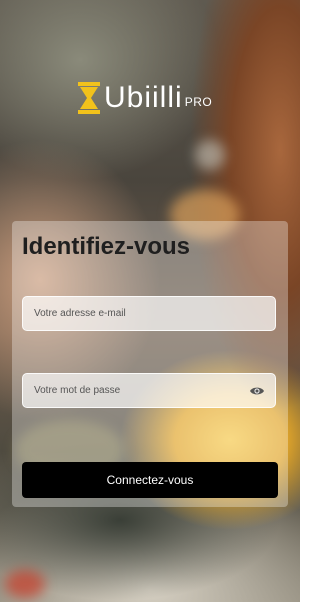 This screenshot has width=320, height=602. I want to click on email-field, so click(149, 313).